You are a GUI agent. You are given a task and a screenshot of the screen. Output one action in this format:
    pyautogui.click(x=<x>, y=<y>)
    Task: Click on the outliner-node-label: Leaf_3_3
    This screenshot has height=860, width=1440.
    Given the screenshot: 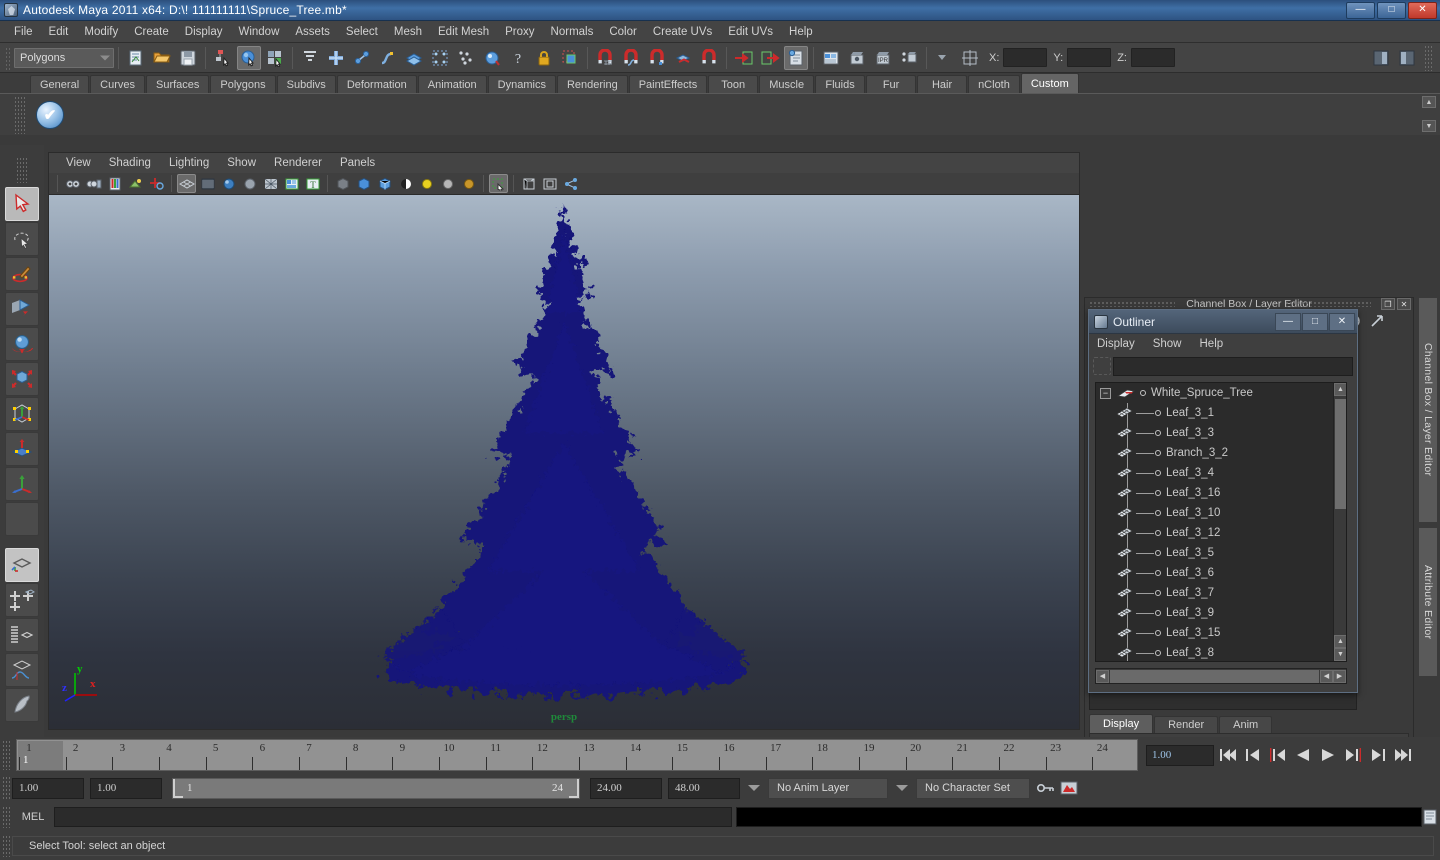 What is the action you would take?
    pyautogui.click(x=1190, y=433)
    